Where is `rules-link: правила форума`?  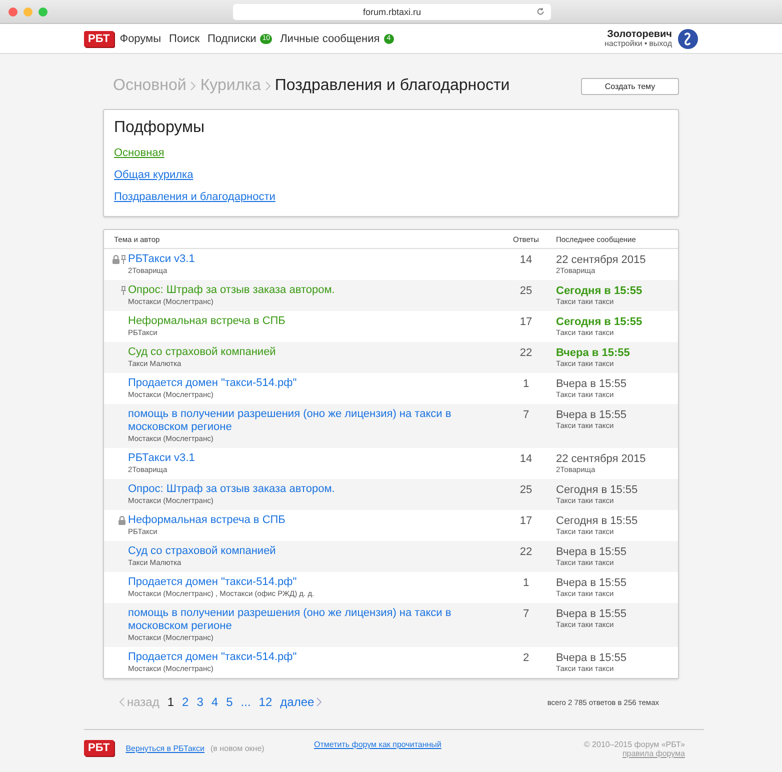
rules-link: правила форума is located at coordinates (653, 753).